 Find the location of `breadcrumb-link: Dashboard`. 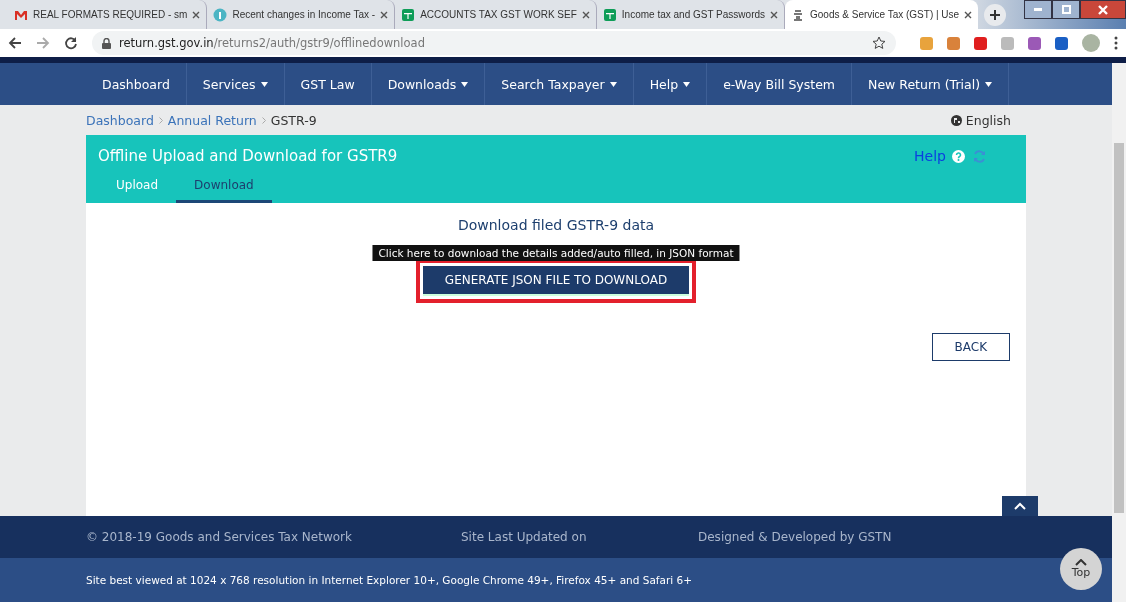

breadcrumb-link: Dashboard is located at coordinates (120, 120).